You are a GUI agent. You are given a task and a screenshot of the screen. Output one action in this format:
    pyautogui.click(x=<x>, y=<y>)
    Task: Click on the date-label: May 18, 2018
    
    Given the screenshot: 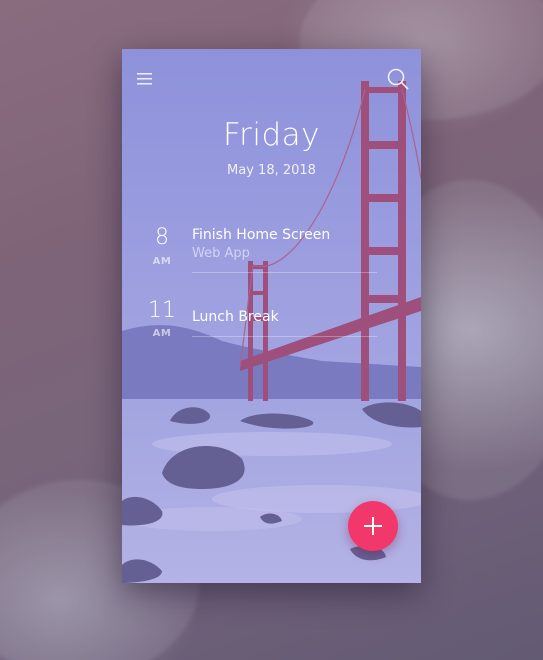 What is the action you would take?
    pyautogui.click(x=271, y=170)
    